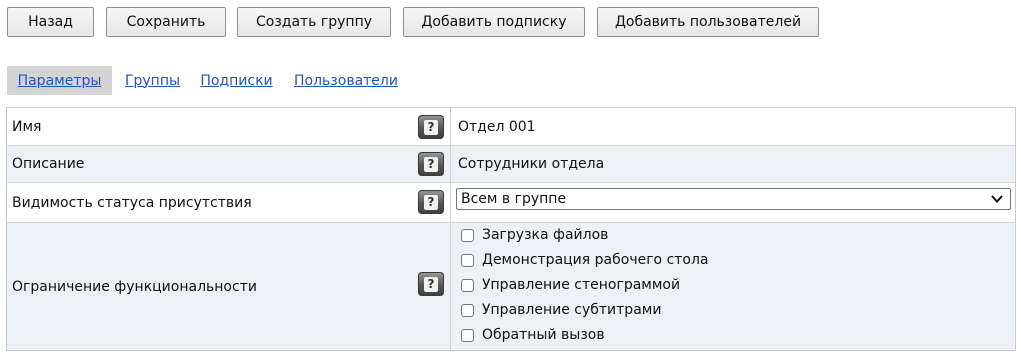  I want to click on tab-subscriptions: Подписки, so click(236, 80).